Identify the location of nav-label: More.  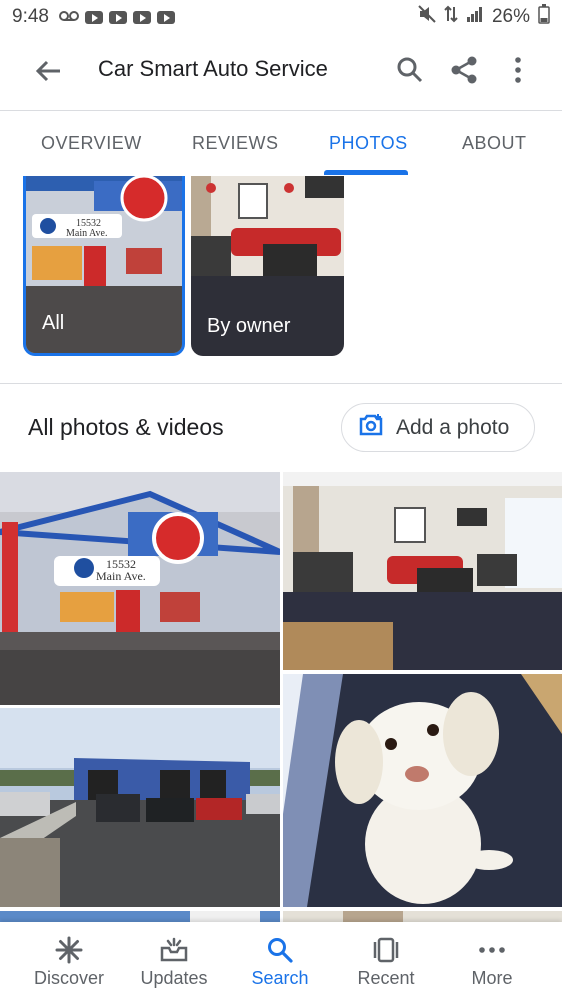
(492, 978).